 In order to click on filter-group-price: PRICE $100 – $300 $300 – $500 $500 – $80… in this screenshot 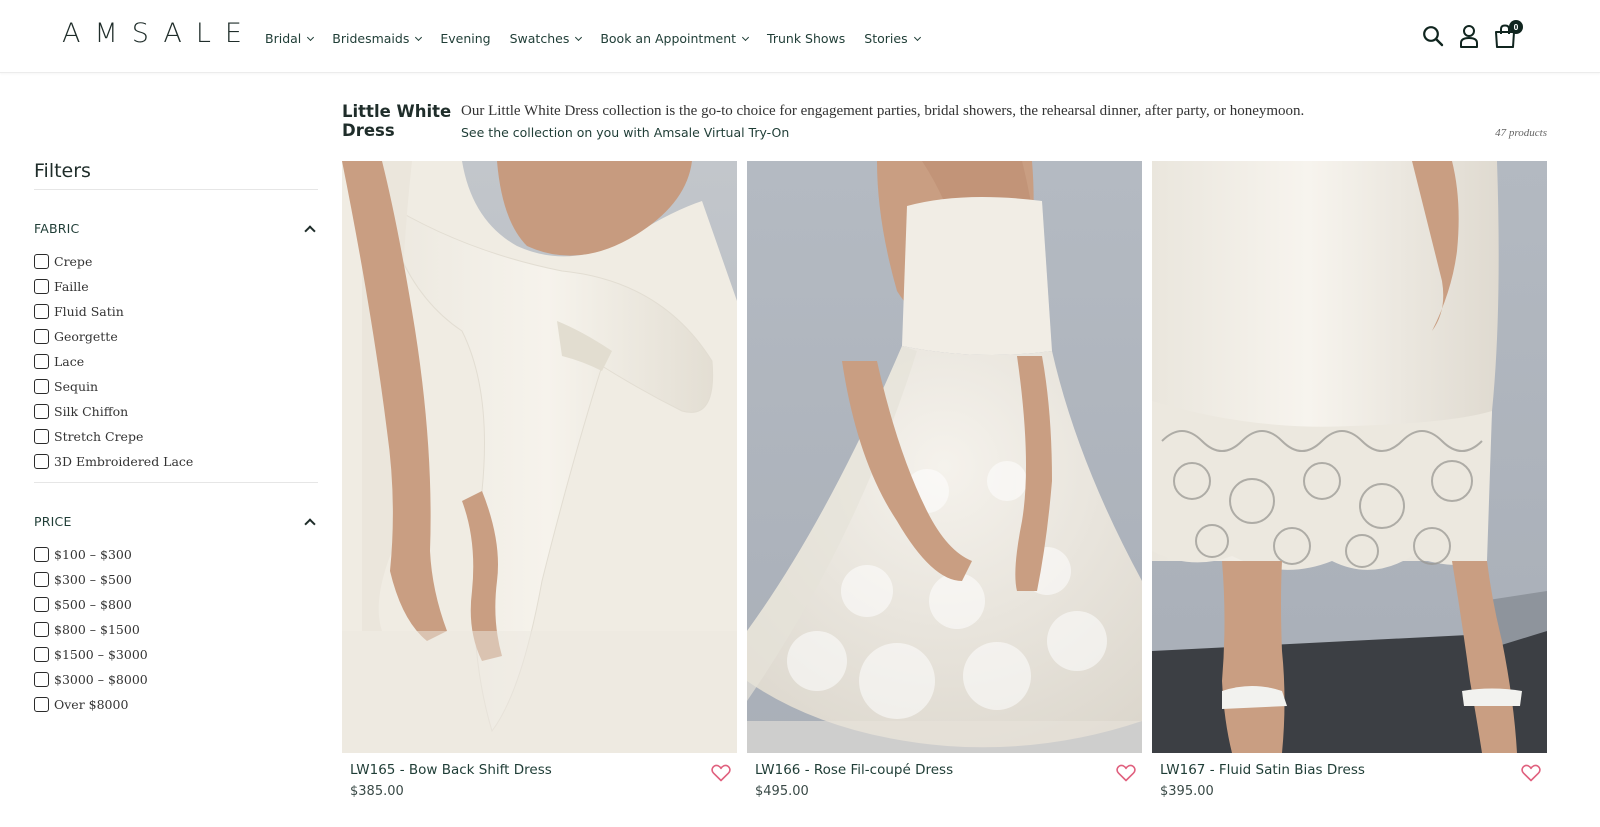, I will do `click(176, 619)`.